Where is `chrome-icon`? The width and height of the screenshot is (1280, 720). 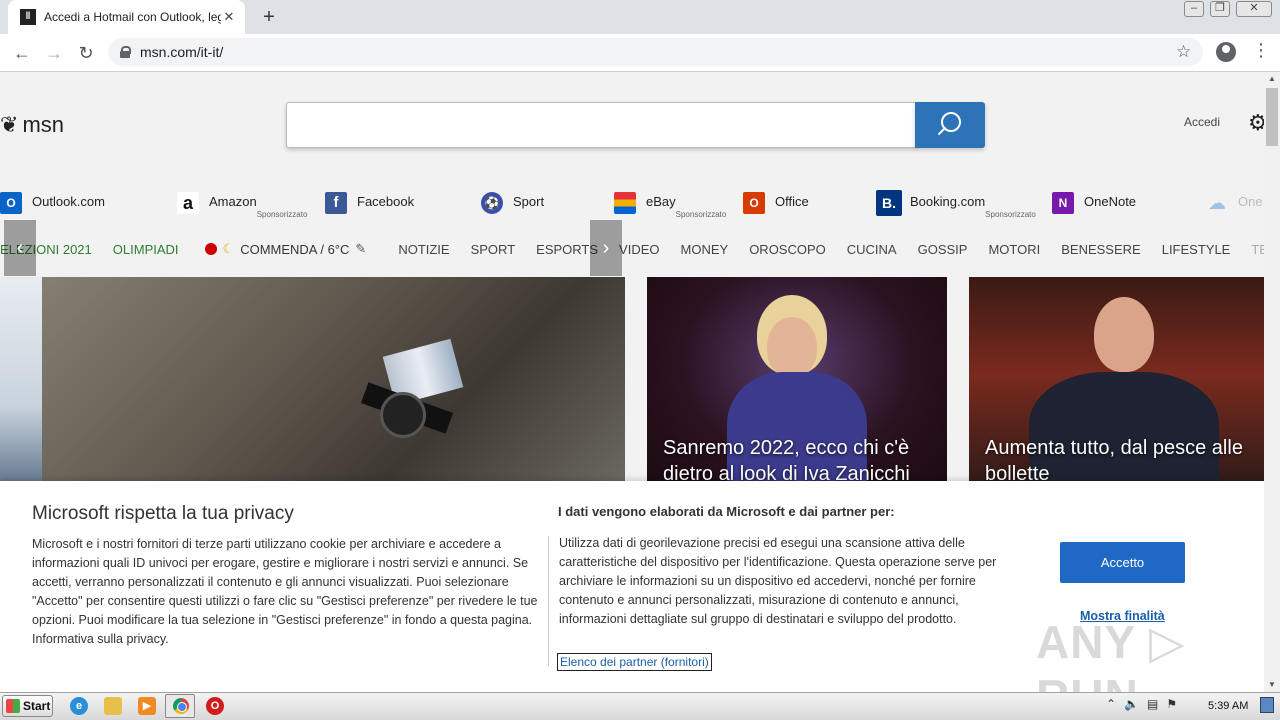
chrome-icon is located at coordinates (181, 706).